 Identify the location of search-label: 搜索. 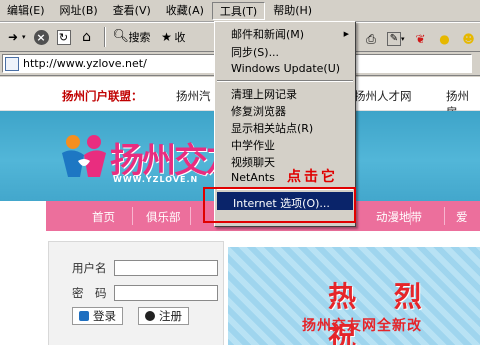
(139, 37).